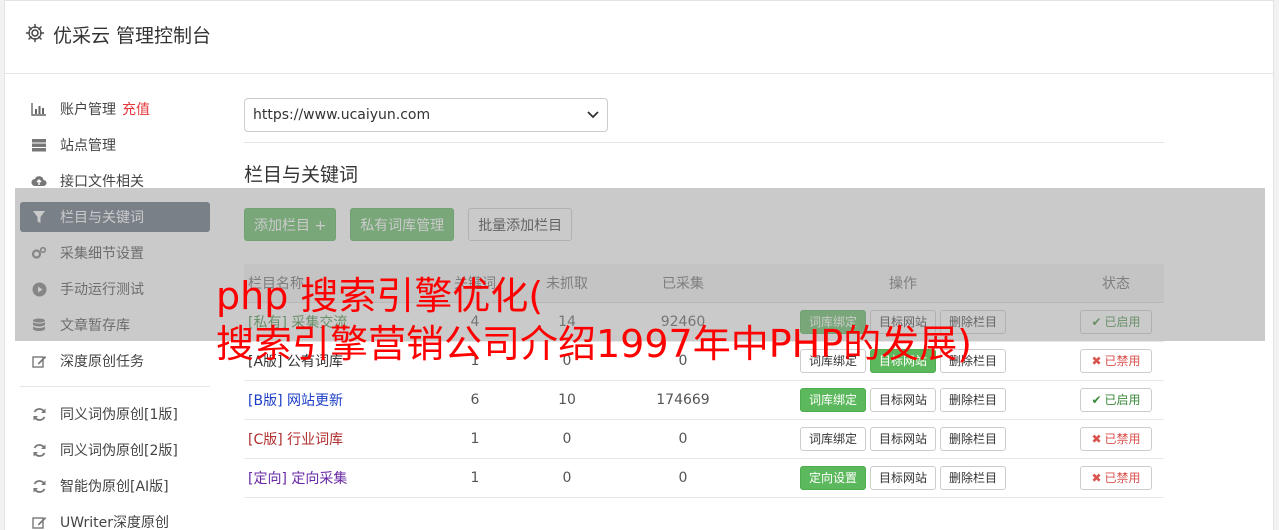  What do you see at coordinates (39, 109) in the screenshot?
I see `bar-chart-icon` at bounding box center [39, 109].